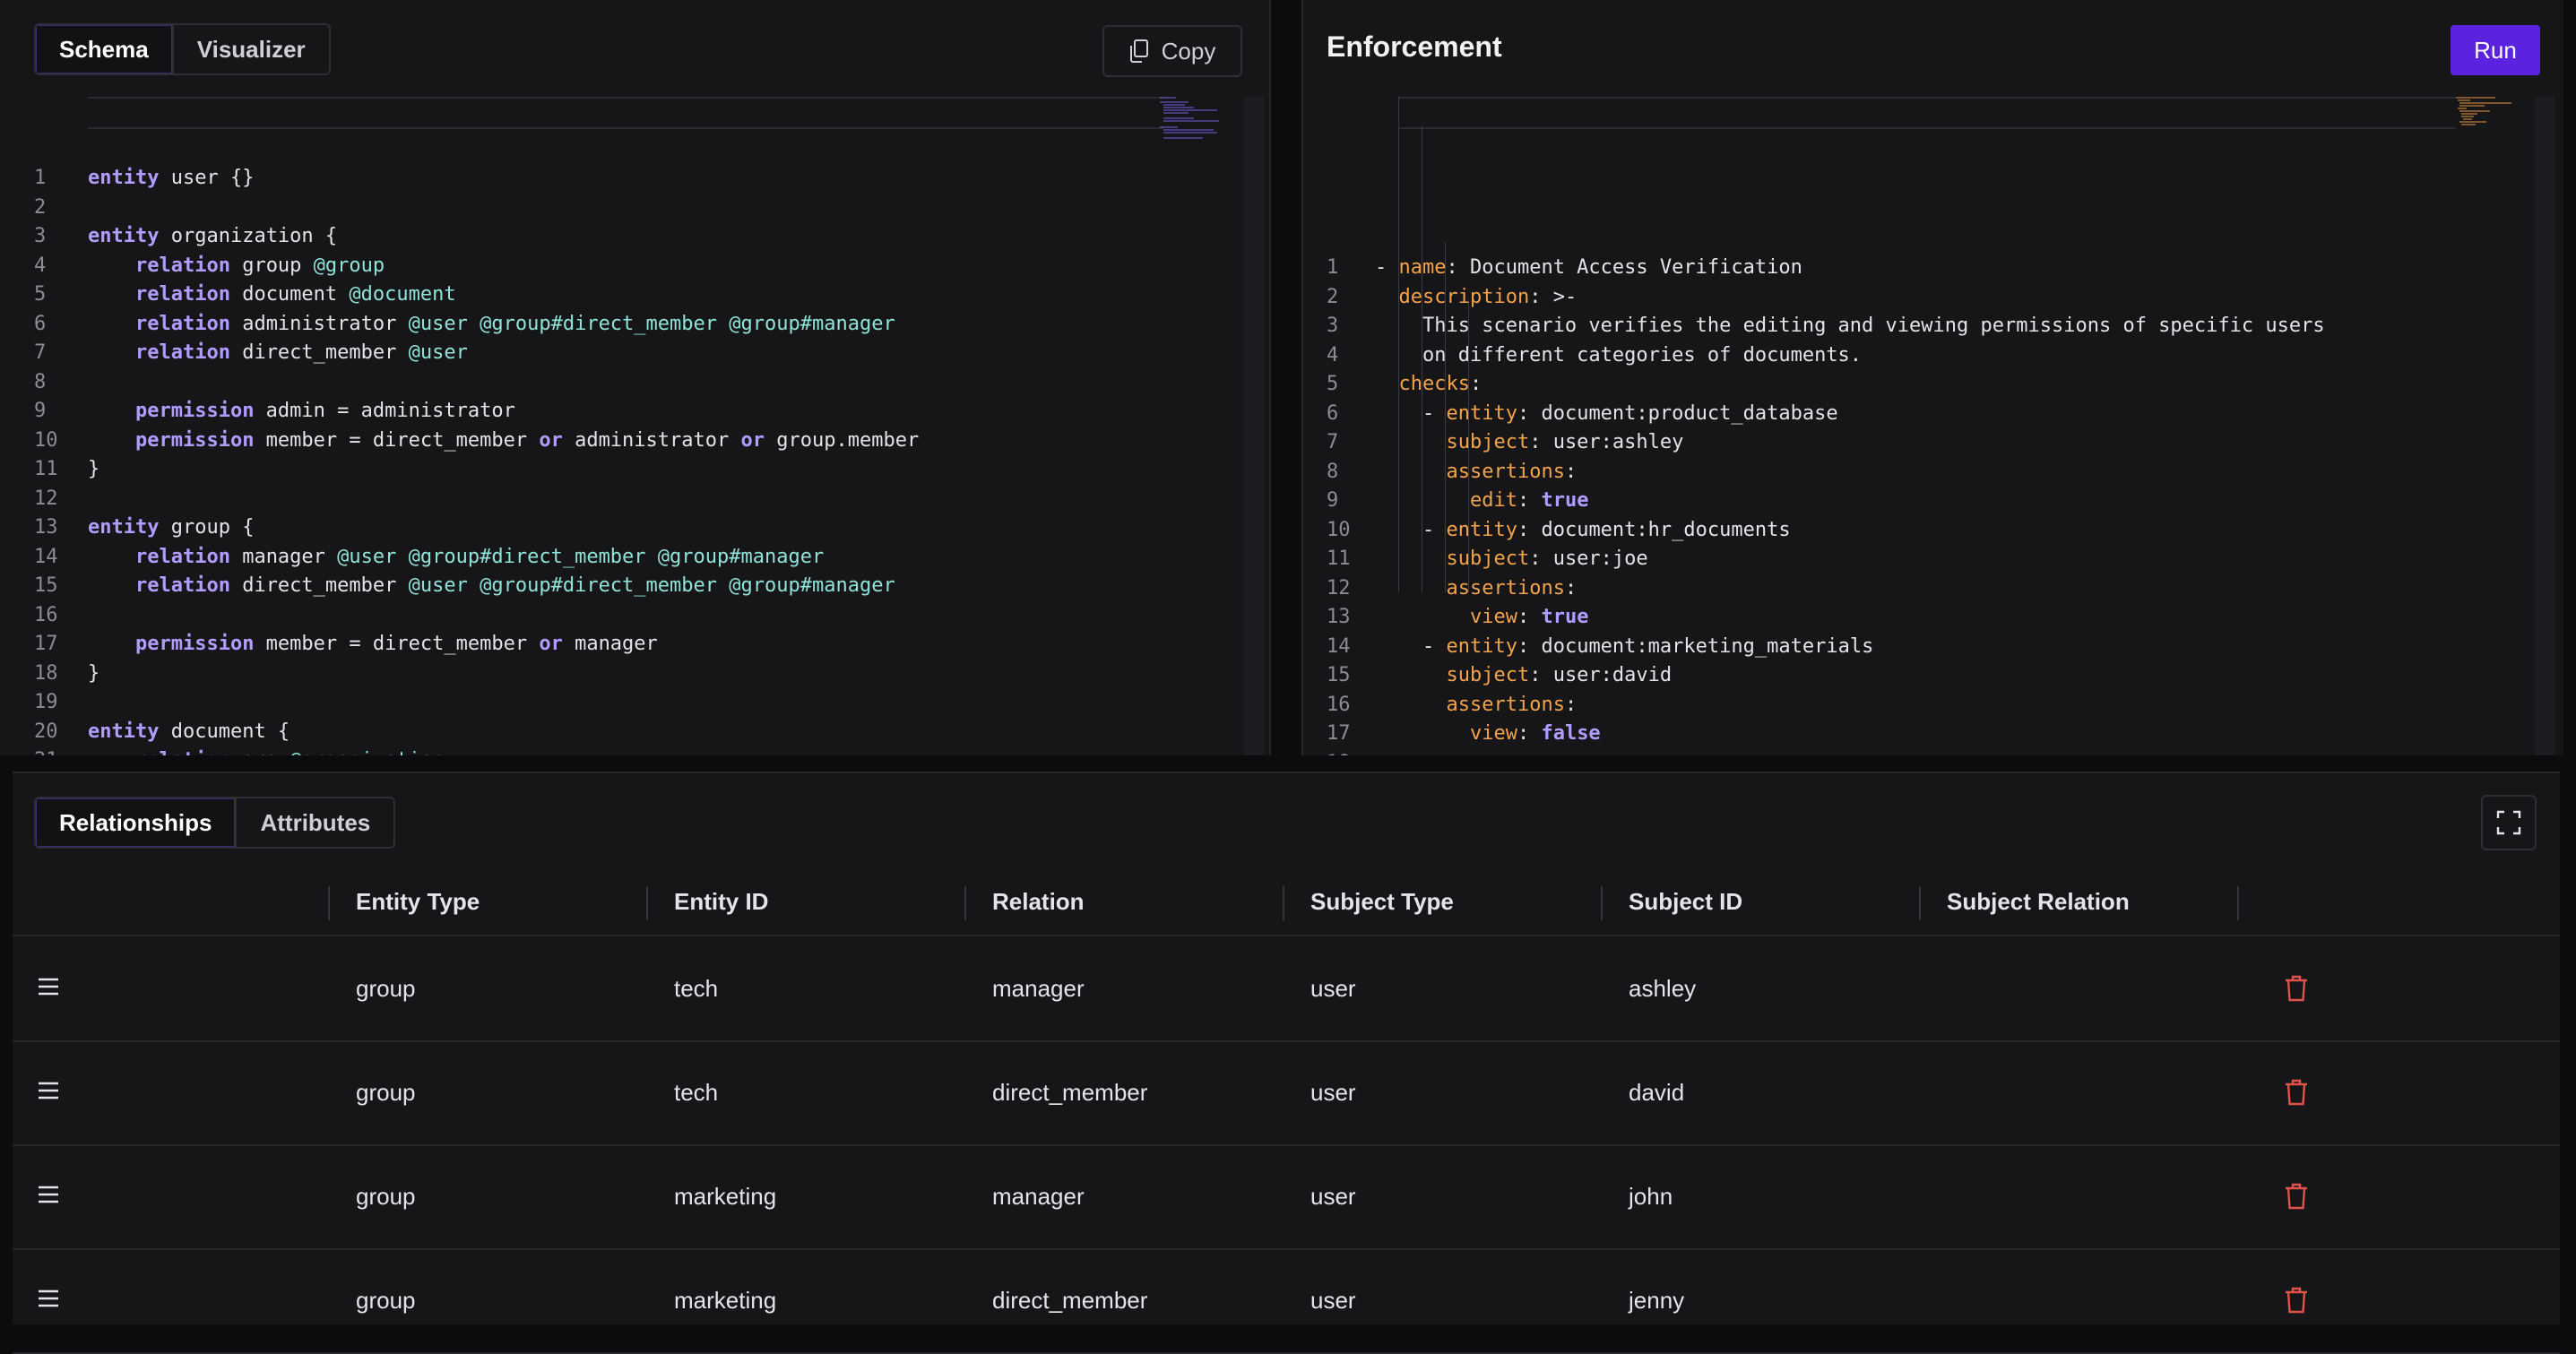 This screenshot has width=2576, height=1354. I want to click on table-row: group marketing direct_member user jenny, so click(1286, 1301).